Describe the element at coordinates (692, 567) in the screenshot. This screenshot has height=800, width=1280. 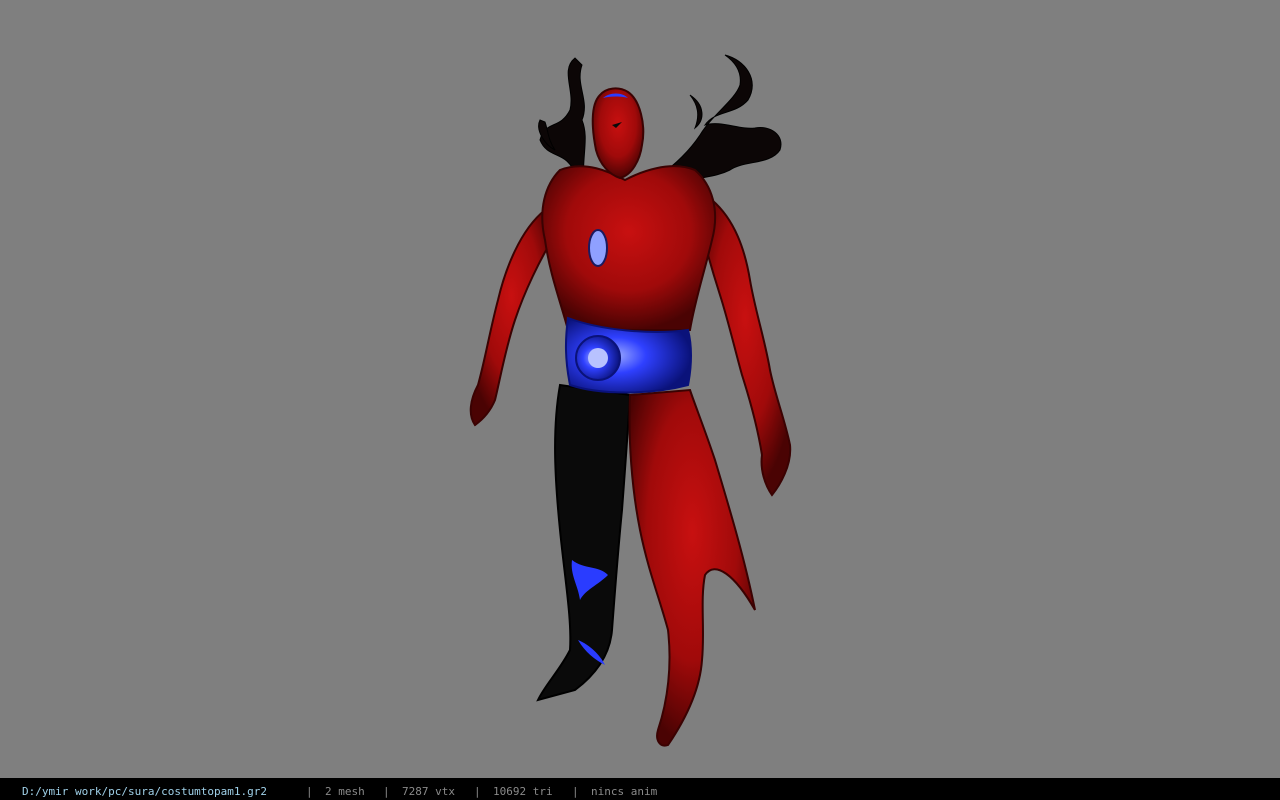
I see `right-leg` at that location.